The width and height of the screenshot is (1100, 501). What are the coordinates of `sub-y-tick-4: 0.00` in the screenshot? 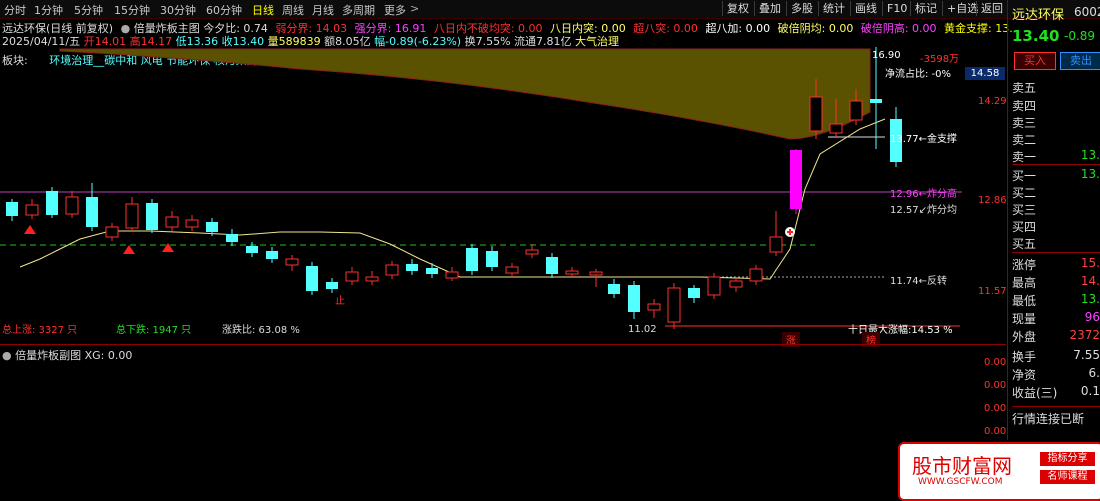 It's located at (995, 431).